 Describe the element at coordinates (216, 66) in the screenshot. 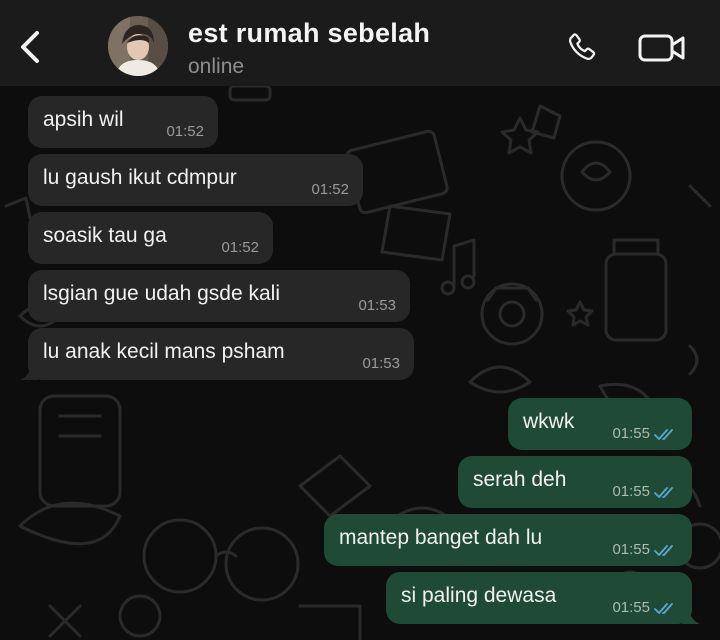

I see `contact-status: online` at that location.